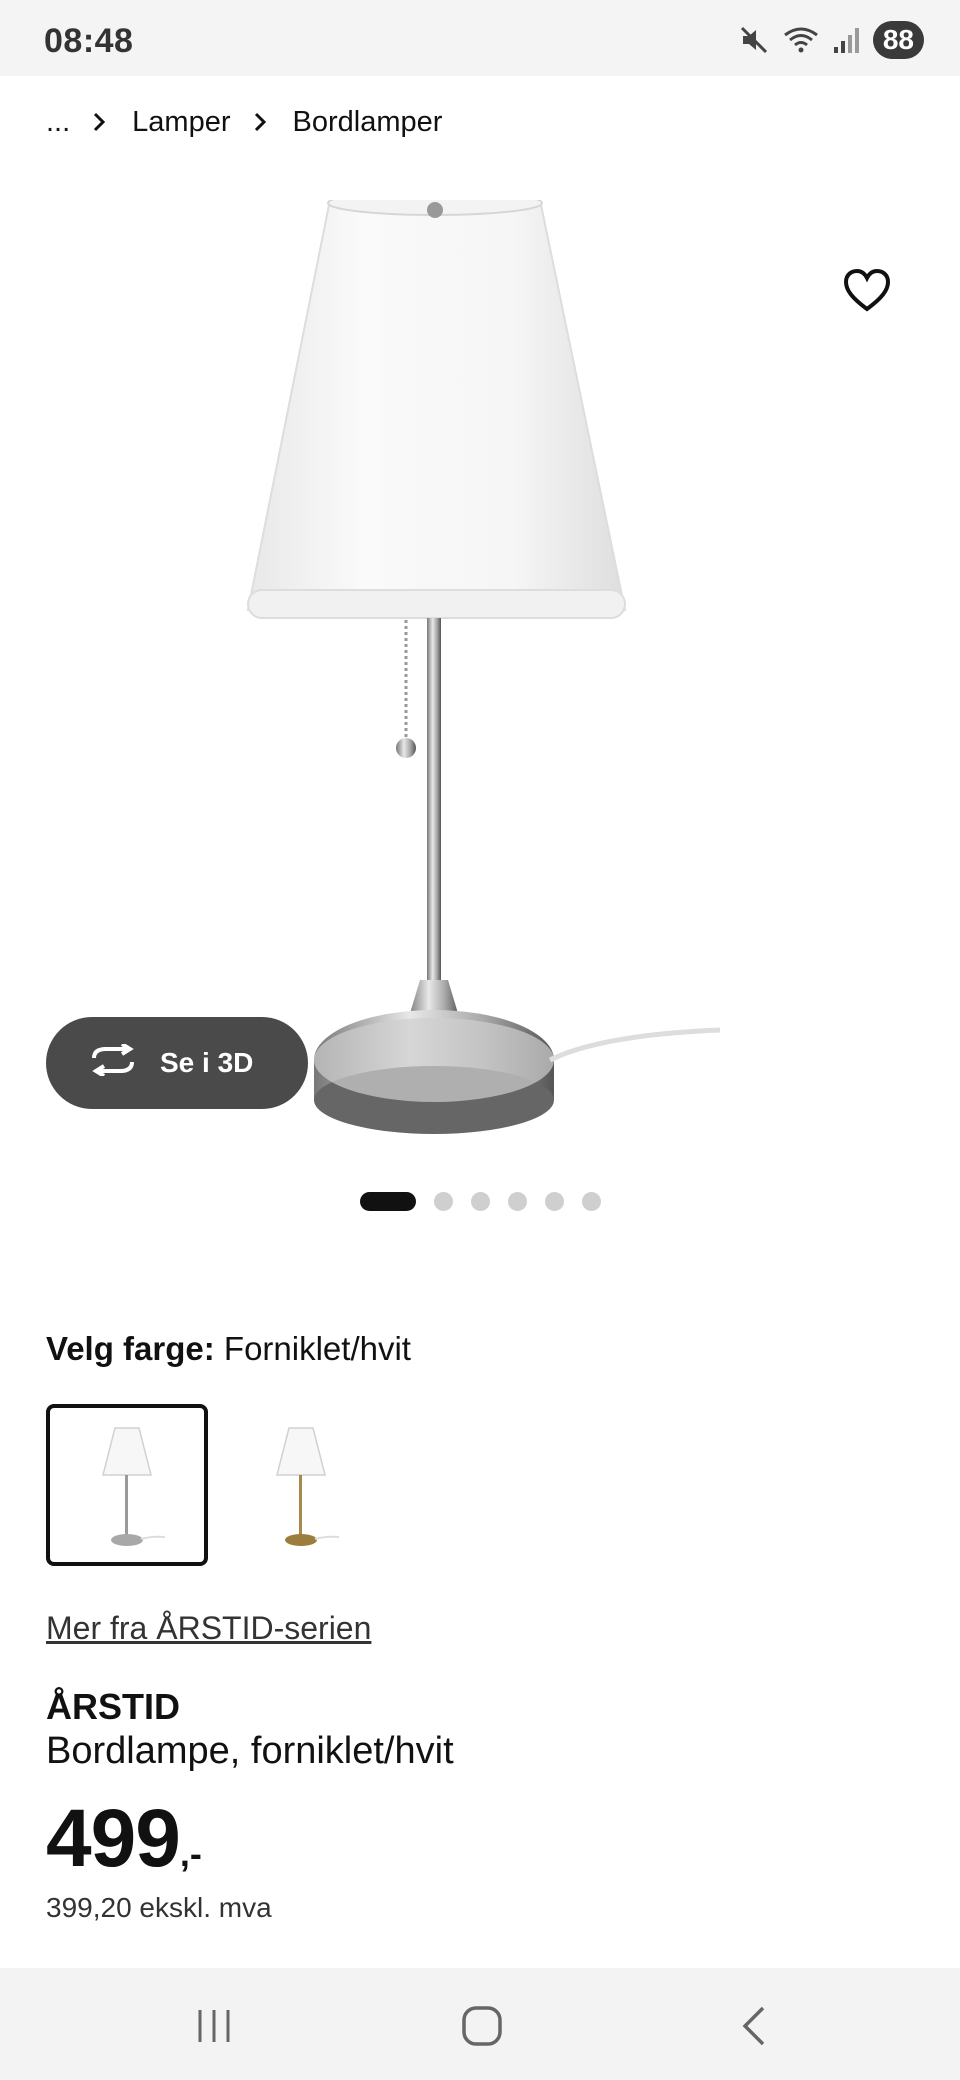 The image size is (960, 2080). What do you see at coordinates (208, 1628) in the screenshot?
I see `series-link: Mer fra ÅRSTID-serien` at bounding box center [208, 1628].